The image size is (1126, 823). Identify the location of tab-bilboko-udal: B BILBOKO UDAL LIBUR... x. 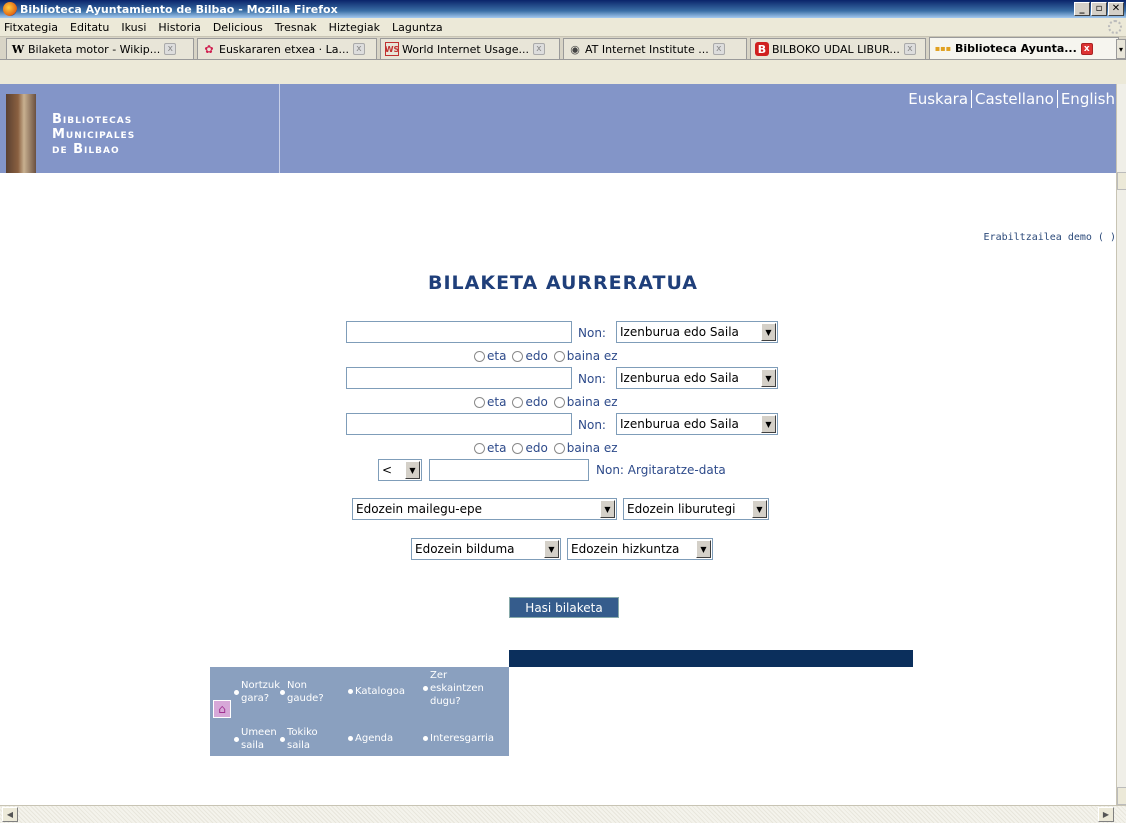
(838, 48).